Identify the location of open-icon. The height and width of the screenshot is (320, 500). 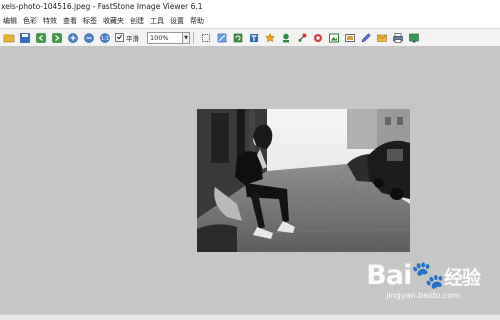
(9, 38).